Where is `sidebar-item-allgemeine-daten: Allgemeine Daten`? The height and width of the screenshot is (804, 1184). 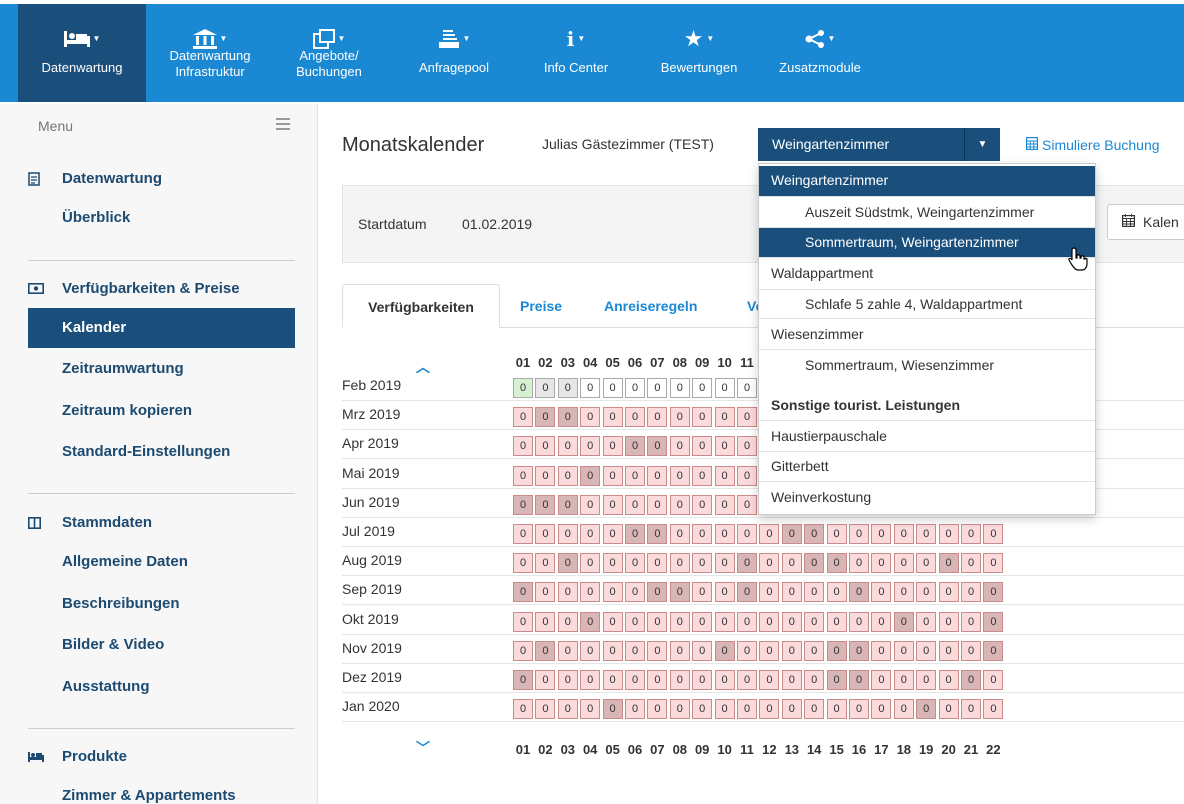
sidebar-item-allgemeine-daten: Allgemeine Daten is located at coordinates (125, 561).